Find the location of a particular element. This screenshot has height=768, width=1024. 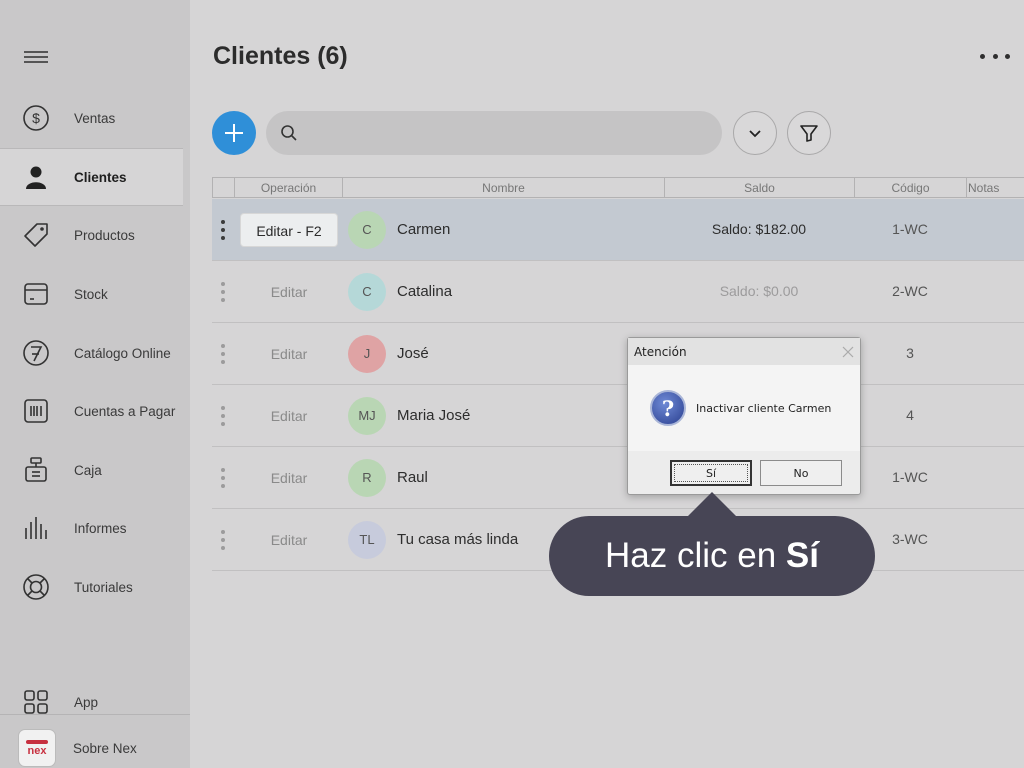

avatar: TL is located at coordinates (367, 540).